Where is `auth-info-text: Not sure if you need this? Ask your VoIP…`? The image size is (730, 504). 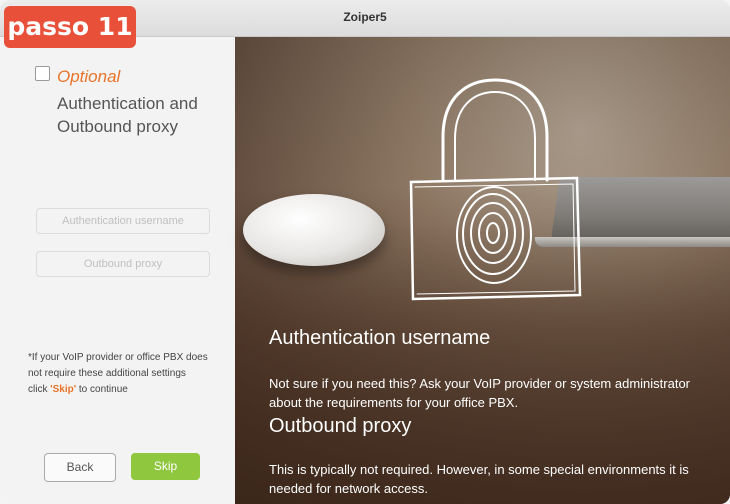 auth-info-text: Not sure if you need this? Ask your VoIP… is located at coordinates (480, 393).